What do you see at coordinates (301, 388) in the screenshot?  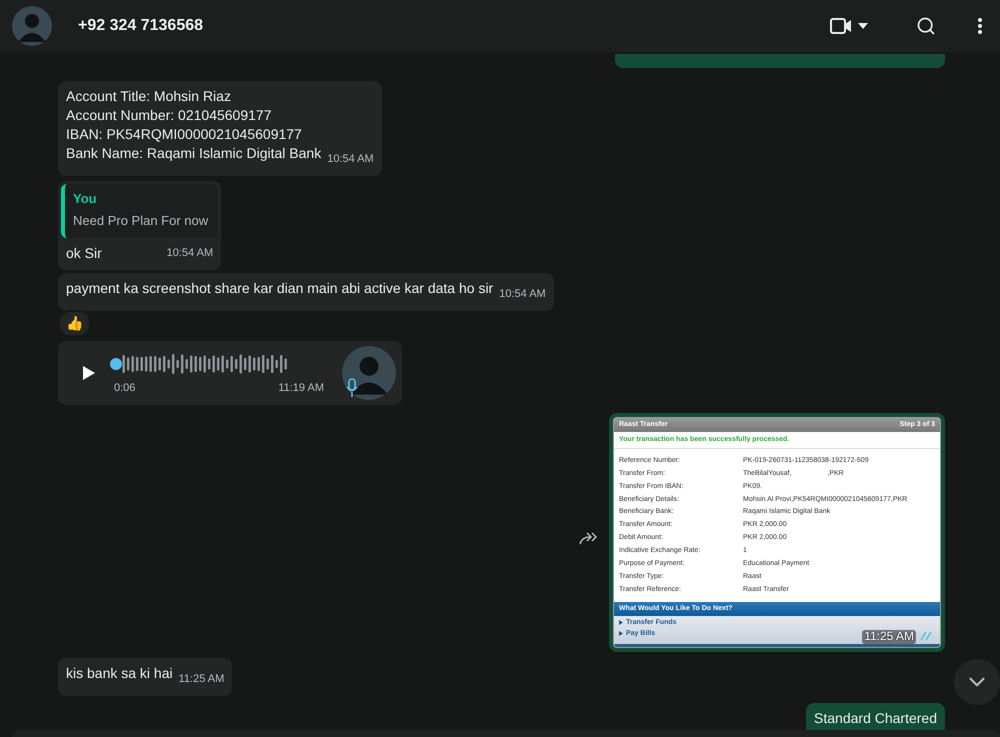 I see `message-time: 11:19 AM` at bounding box center [301, 388].